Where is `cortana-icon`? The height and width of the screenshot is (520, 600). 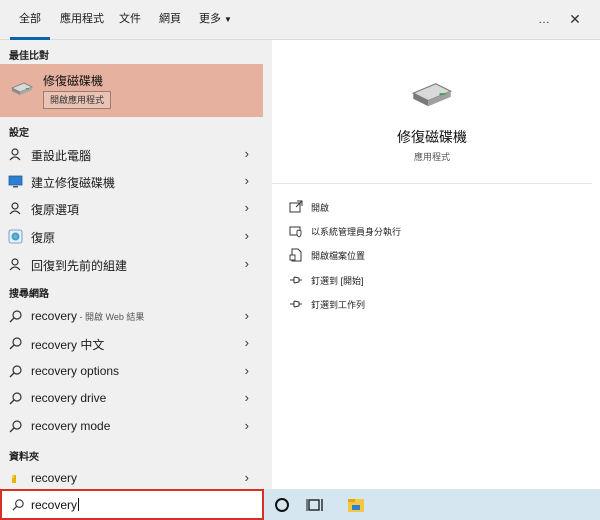
cortana-icon is located at coordinates (282, 505).